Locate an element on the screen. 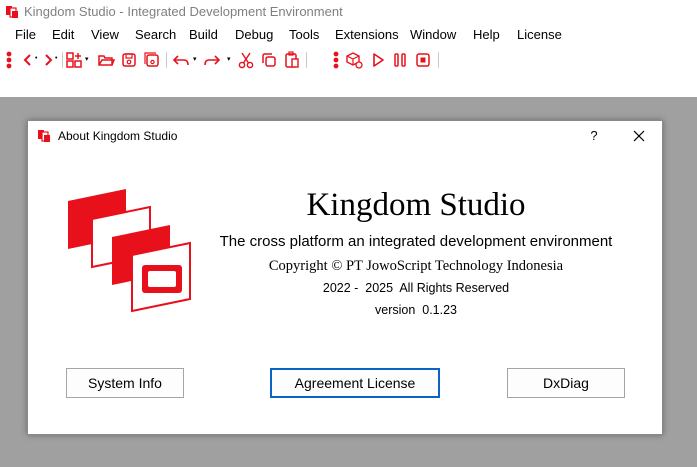  help-button: ? is located at coordinates (594, 136).